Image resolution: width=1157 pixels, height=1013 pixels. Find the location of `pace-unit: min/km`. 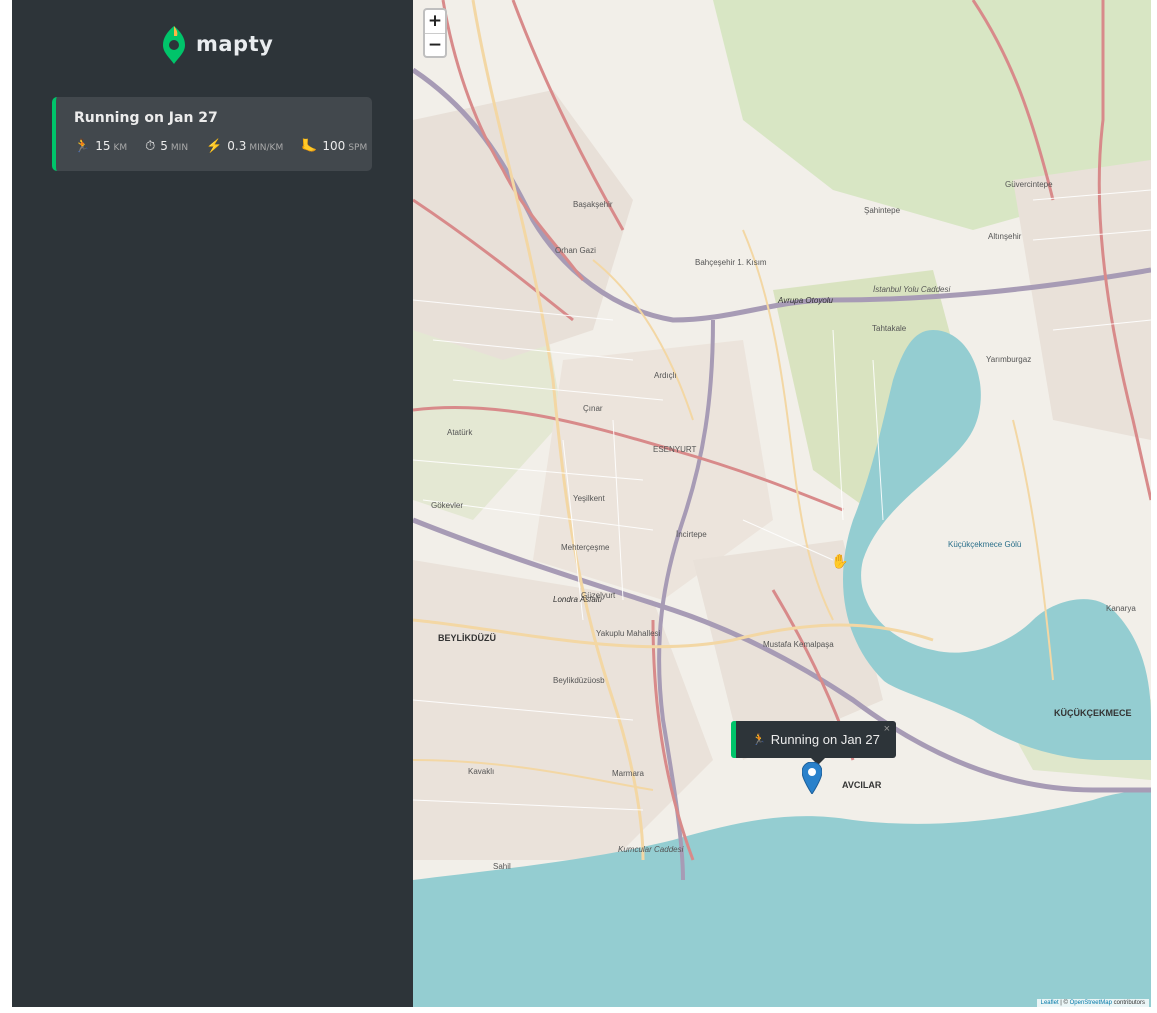

pace-unit: min/km is located at coordinates (266, 148).